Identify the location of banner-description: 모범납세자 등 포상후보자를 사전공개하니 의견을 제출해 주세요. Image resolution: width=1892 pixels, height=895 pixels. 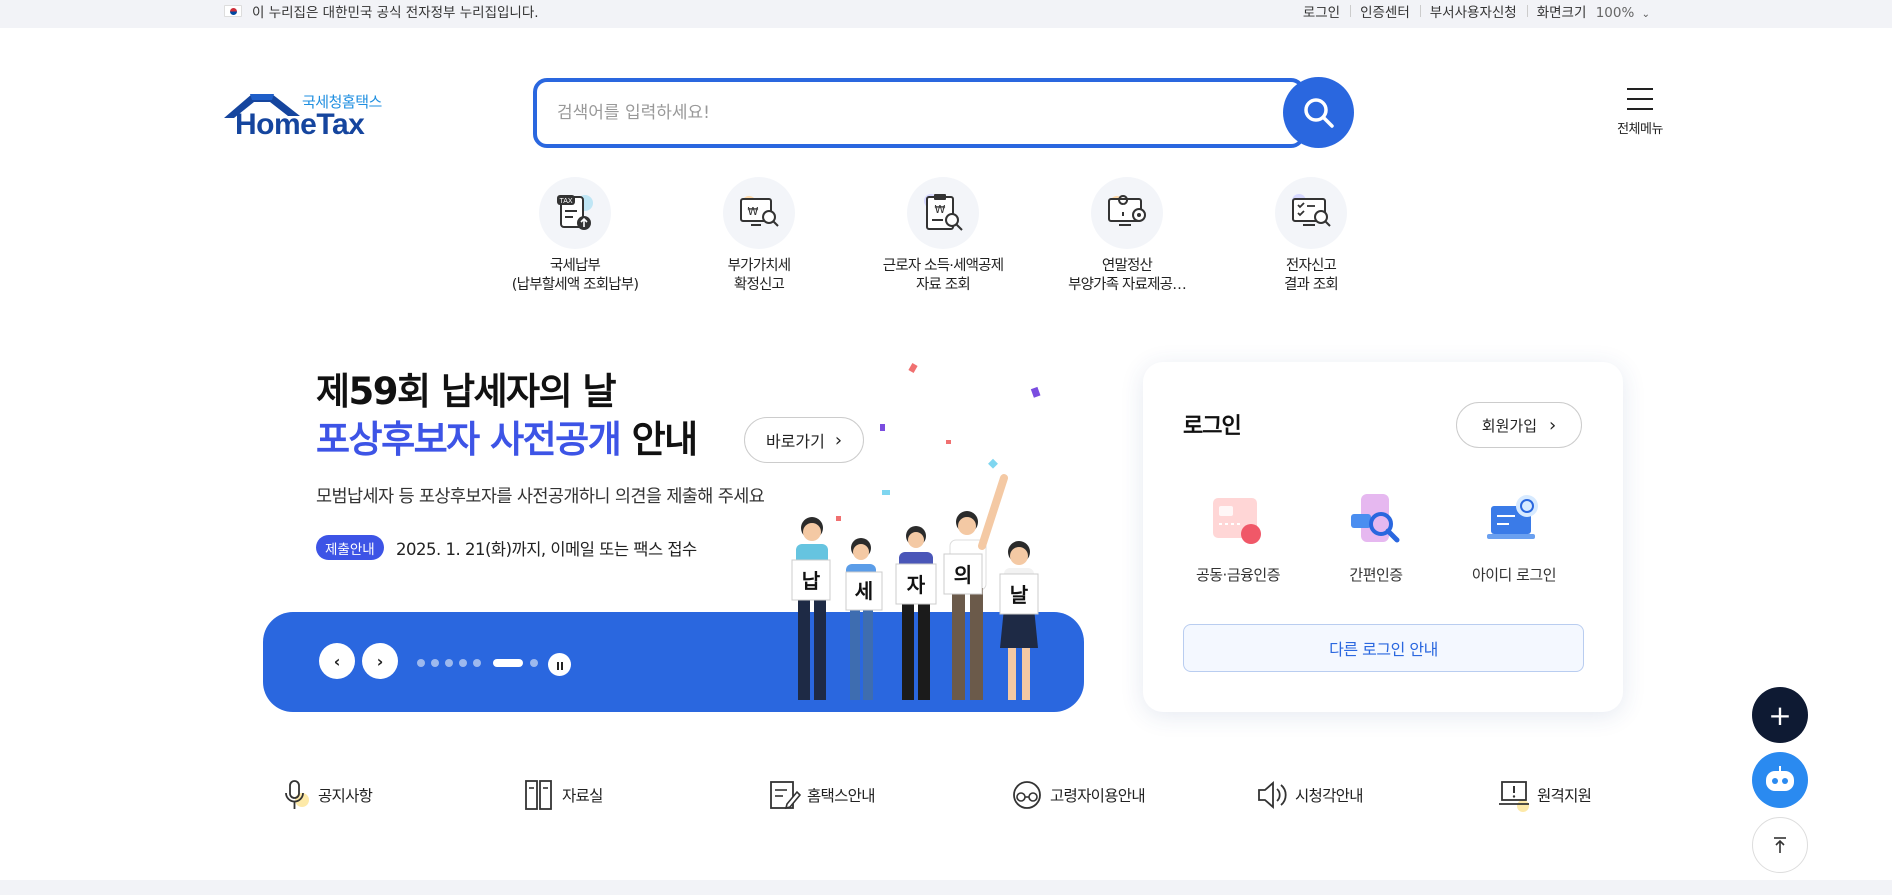
(540, 497).